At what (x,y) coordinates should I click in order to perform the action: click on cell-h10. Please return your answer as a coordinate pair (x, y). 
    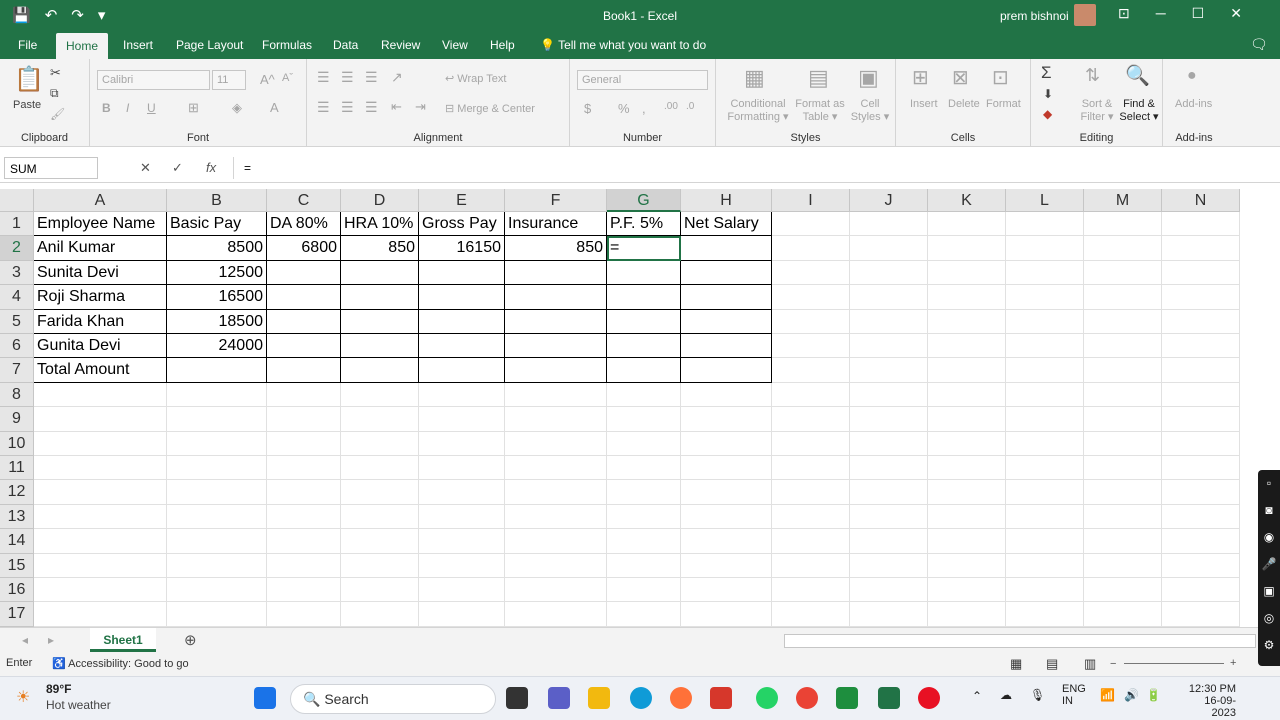
    Looking at the image, I should click on (726, 443).